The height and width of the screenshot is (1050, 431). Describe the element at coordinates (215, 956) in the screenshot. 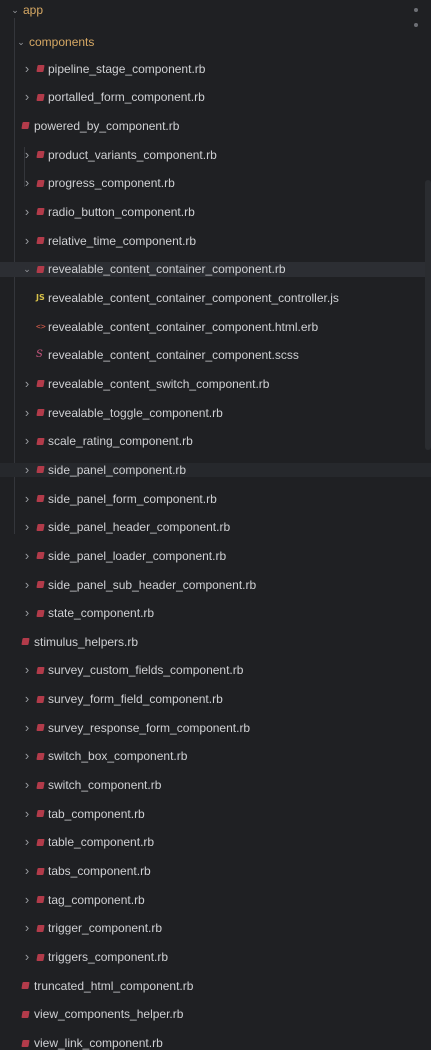

I see `file-row: › triggers_component.rb` at that location.